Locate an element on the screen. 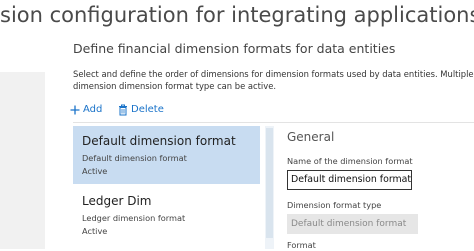 This screenshot has height=251, width=474. add-button: Add is located at coordinates (86, 113).